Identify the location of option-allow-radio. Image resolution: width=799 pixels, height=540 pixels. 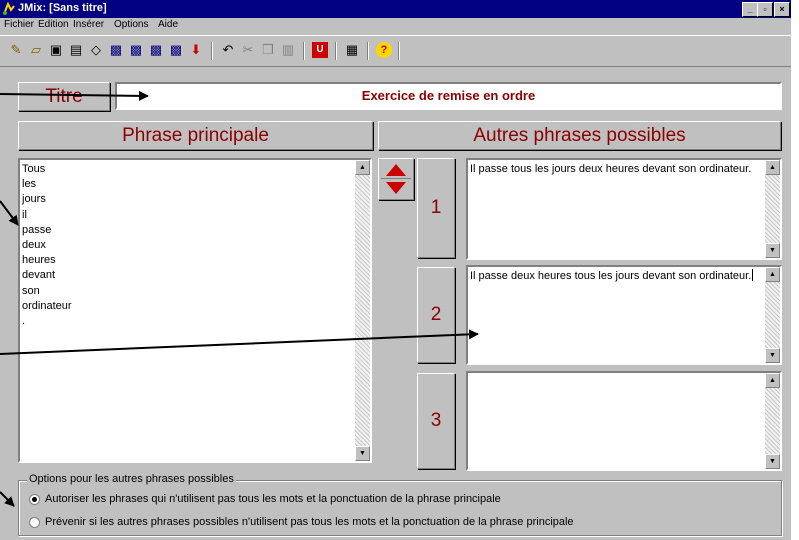
(34, 499).